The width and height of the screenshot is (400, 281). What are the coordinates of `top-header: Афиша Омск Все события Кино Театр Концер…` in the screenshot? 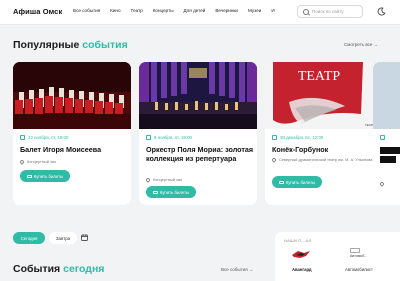 It's located at (200, 12).